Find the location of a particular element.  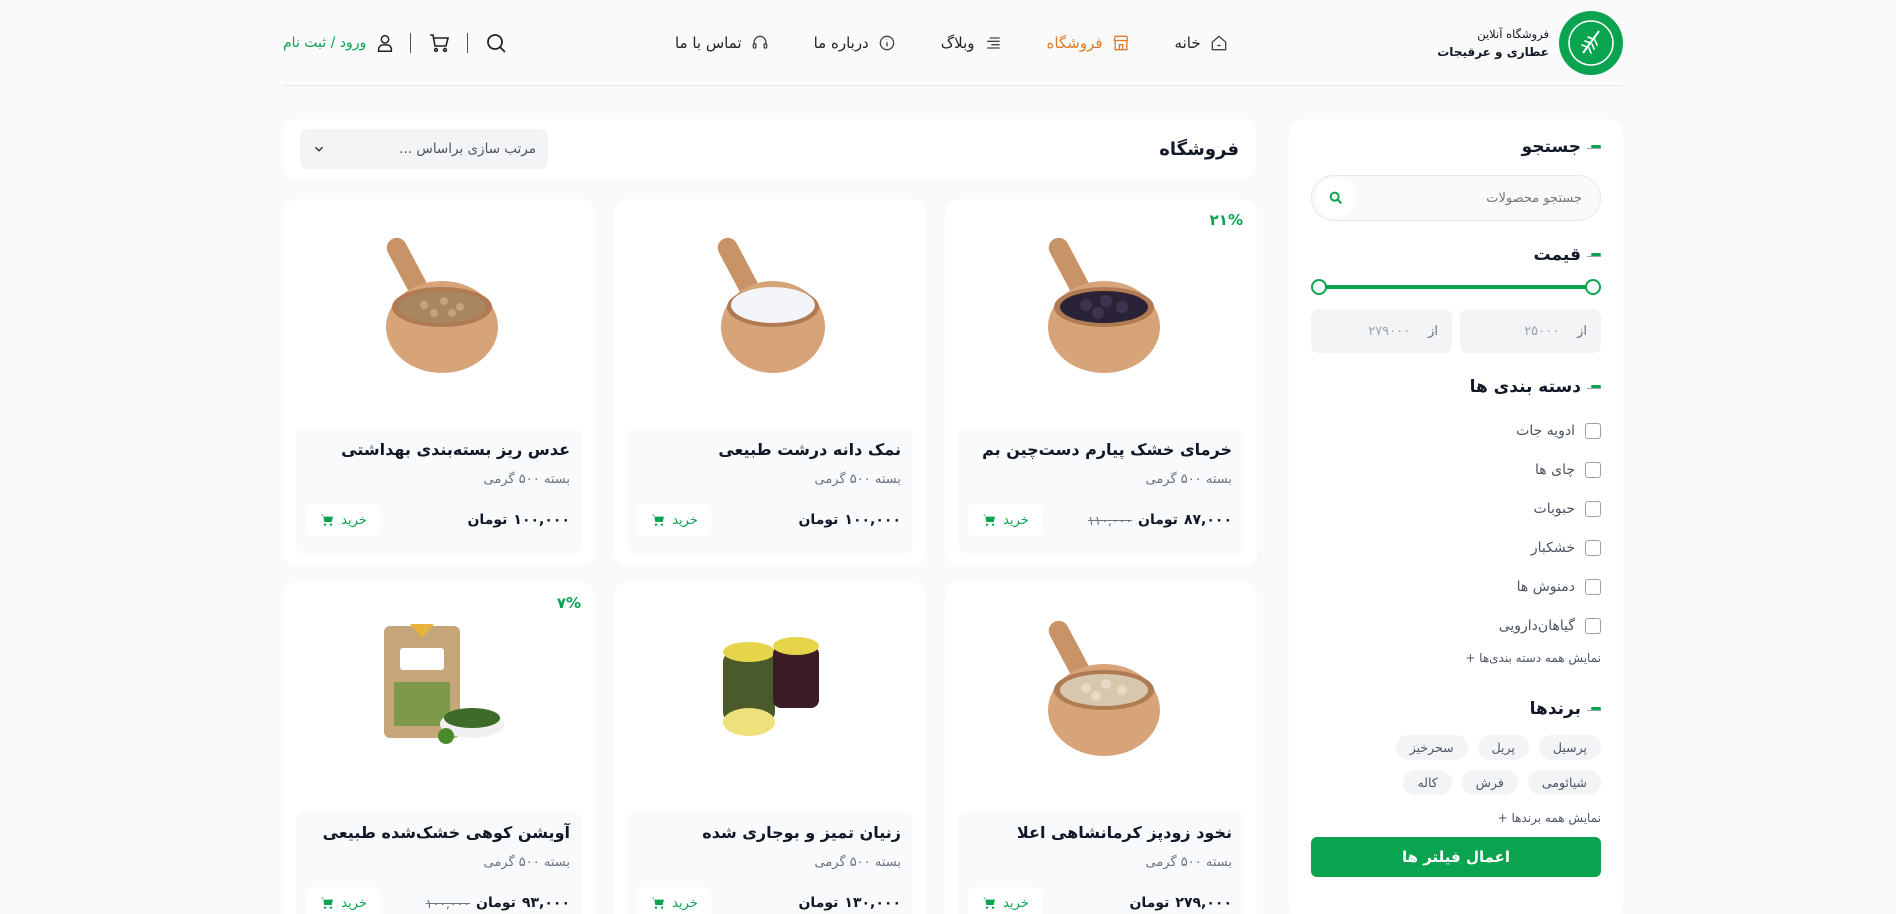

product-price: ۲۷۹,۰۰۰ تومان is located at coordinates (1180, 903).